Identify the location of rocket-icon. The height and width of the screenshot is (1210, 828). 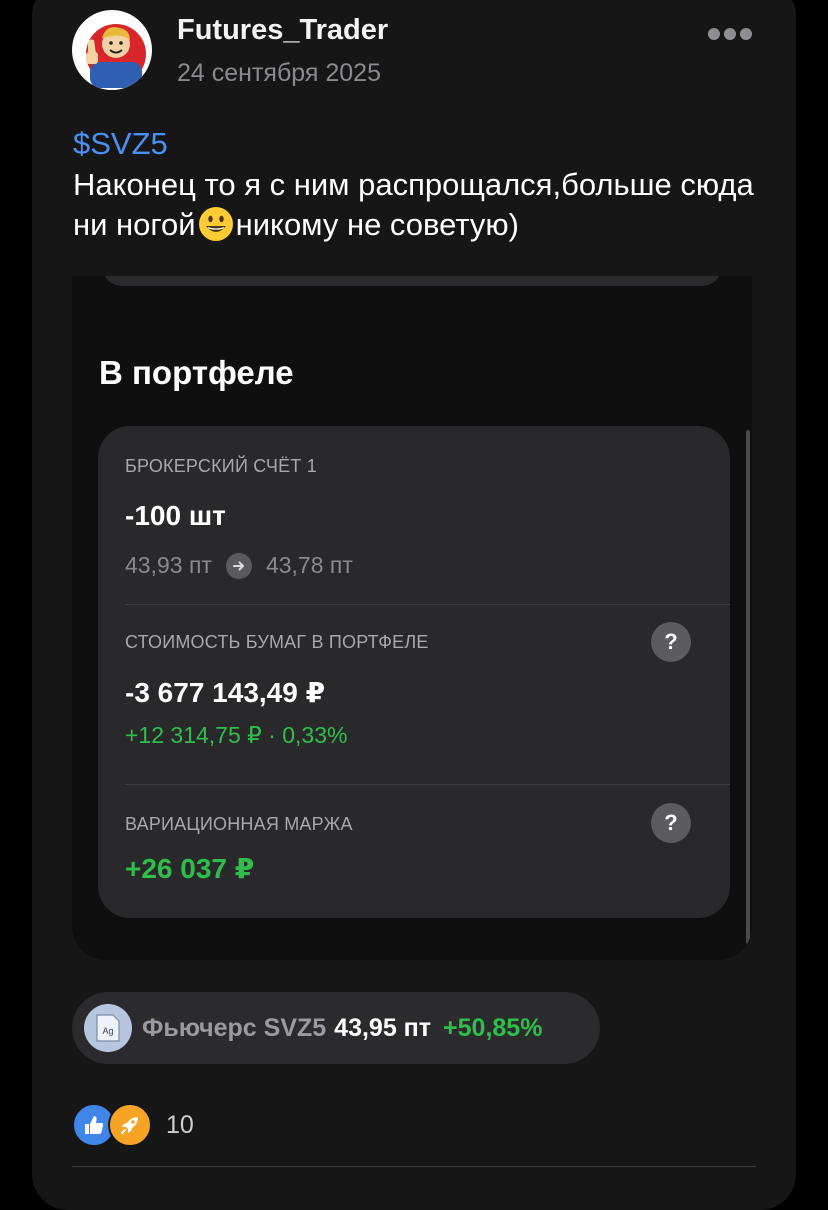
(130, 1125).